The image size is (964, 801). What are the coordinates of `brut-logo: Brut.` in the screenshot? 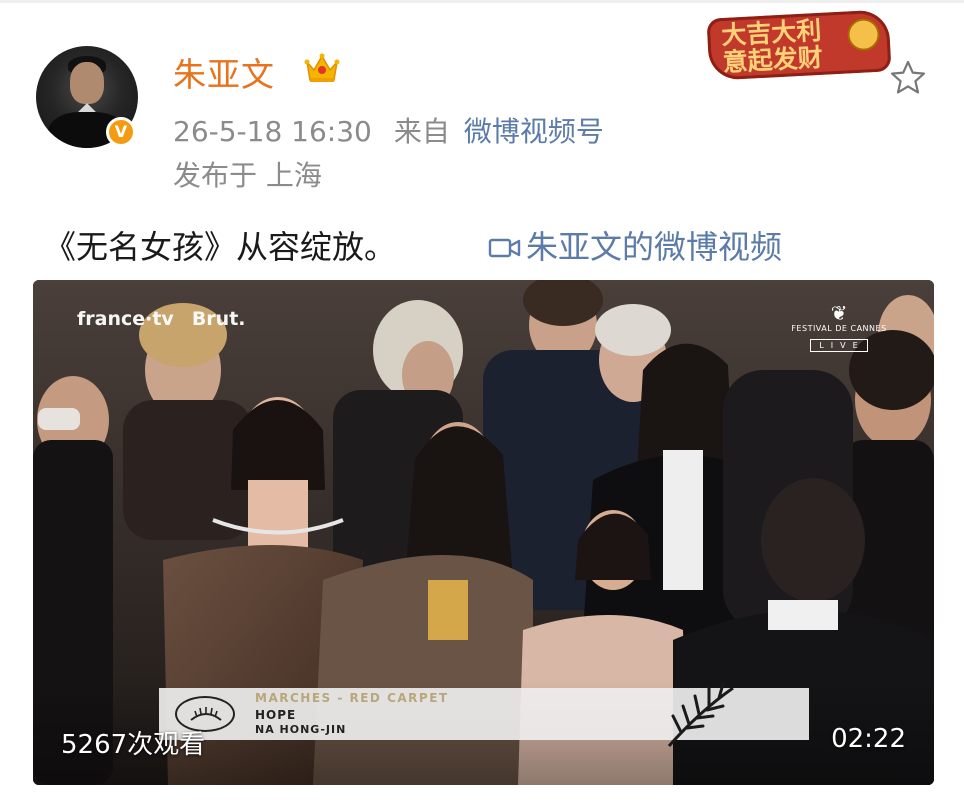 It's located at (218, 319).